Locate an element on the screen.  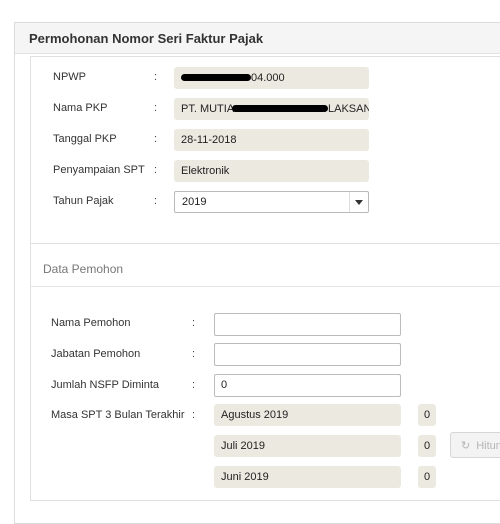
masa-spt-colon: : is located at coordinates (194, 415).